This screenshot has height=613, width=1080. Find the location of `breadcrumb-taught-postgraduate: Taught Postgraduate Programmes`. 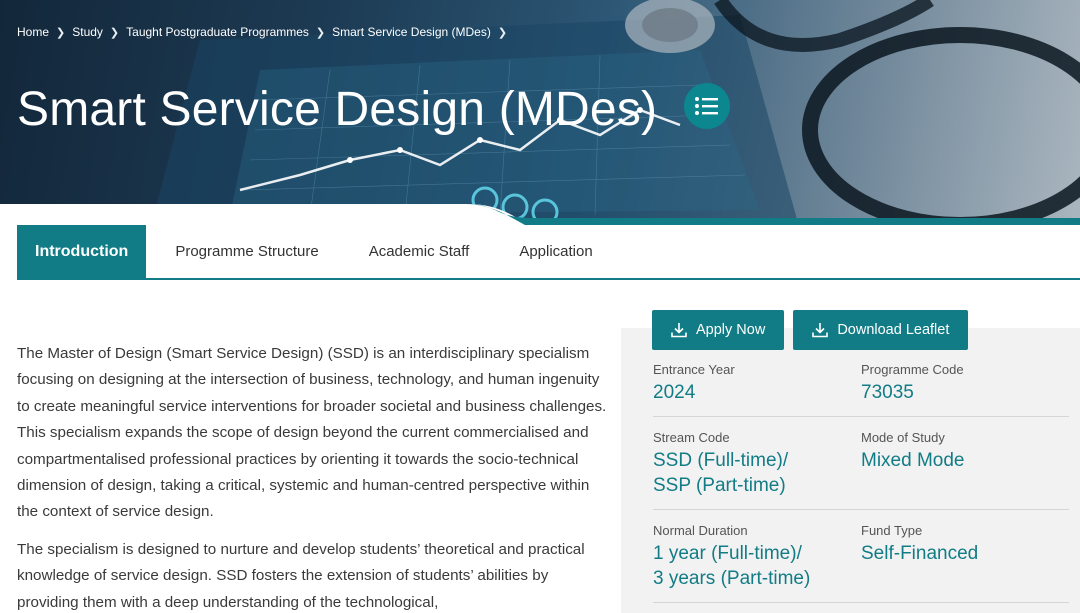

breadcrumb-taught-postgraduate: Taught Postgraduate Programmes is located at coordinates (217, 32).